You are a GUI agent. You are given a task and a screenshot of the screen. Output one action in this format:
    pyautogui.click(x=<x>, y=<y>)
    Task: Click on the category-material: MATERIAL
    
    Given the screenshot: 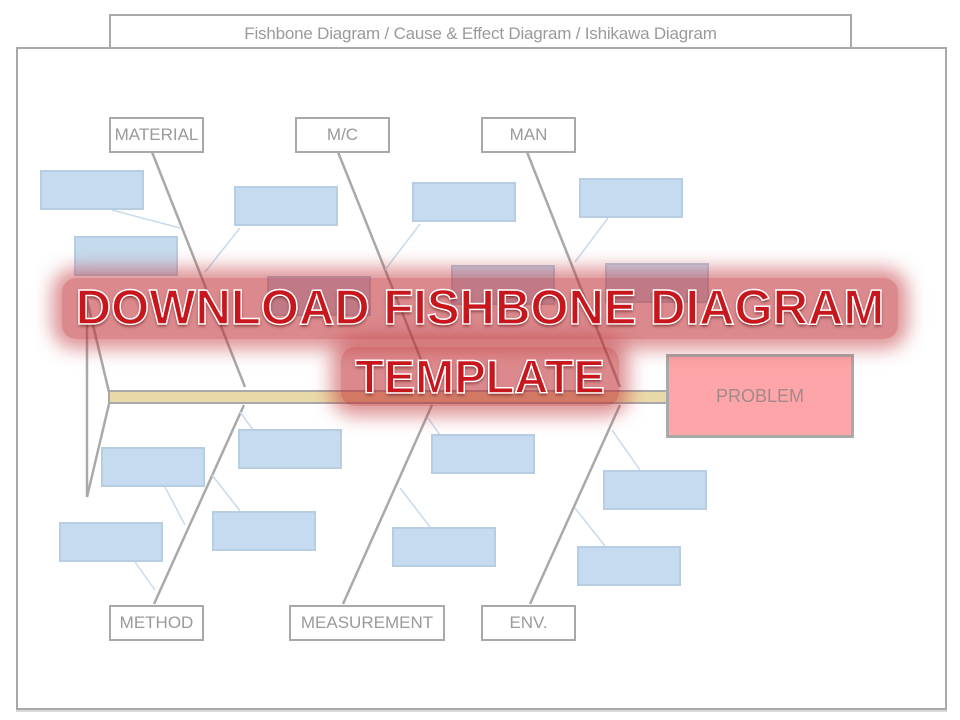 What is the action you would take?
    pyautogui.click(x=156, y=135)
    